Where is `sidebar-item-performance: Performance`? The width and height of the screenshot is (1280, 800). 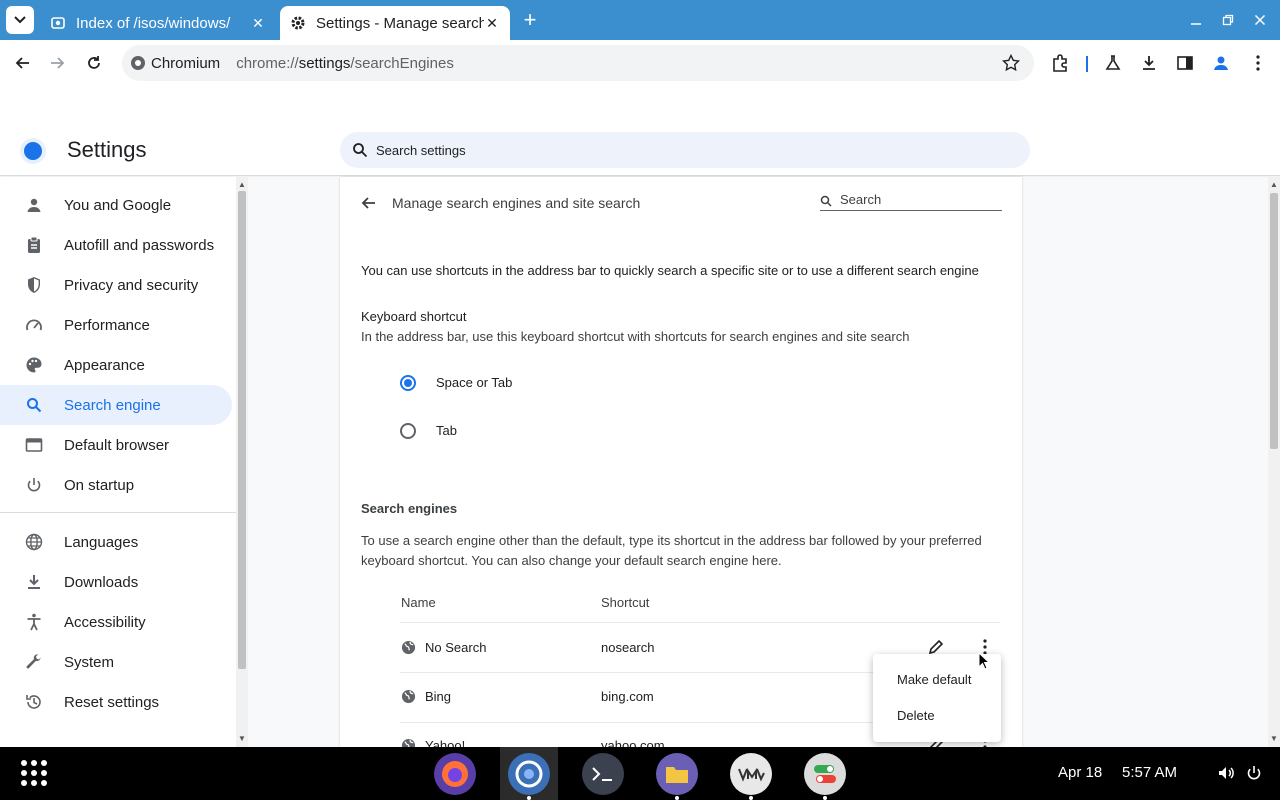 sidebar-item-performance: Performance is located at coordinates (116, 325).